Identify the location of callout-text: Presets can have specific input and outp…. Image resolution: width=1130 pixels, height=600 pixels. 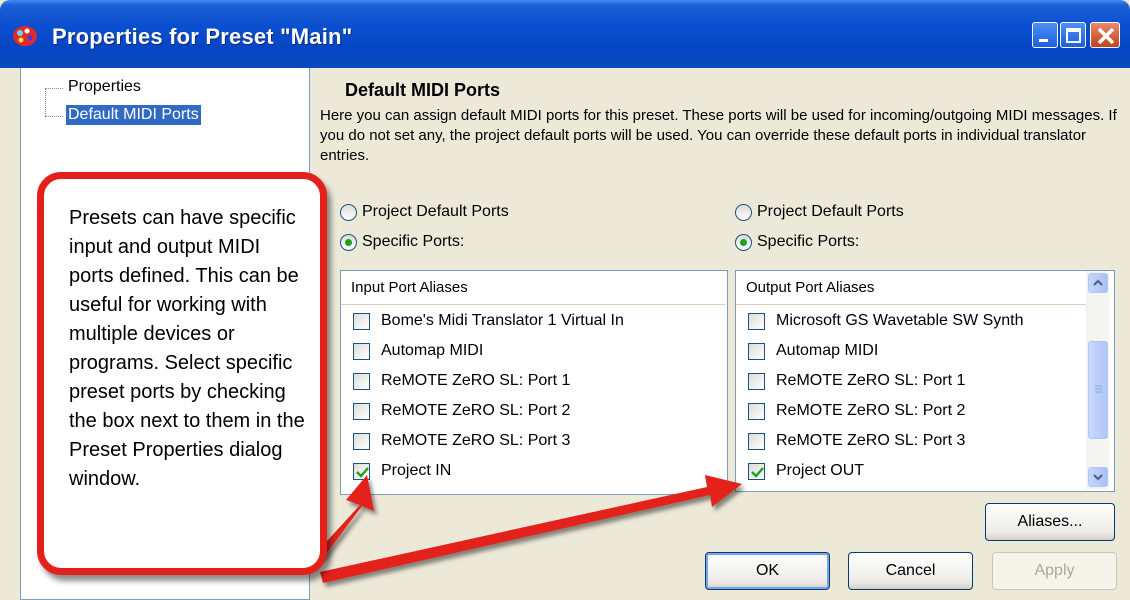
(187, 348).